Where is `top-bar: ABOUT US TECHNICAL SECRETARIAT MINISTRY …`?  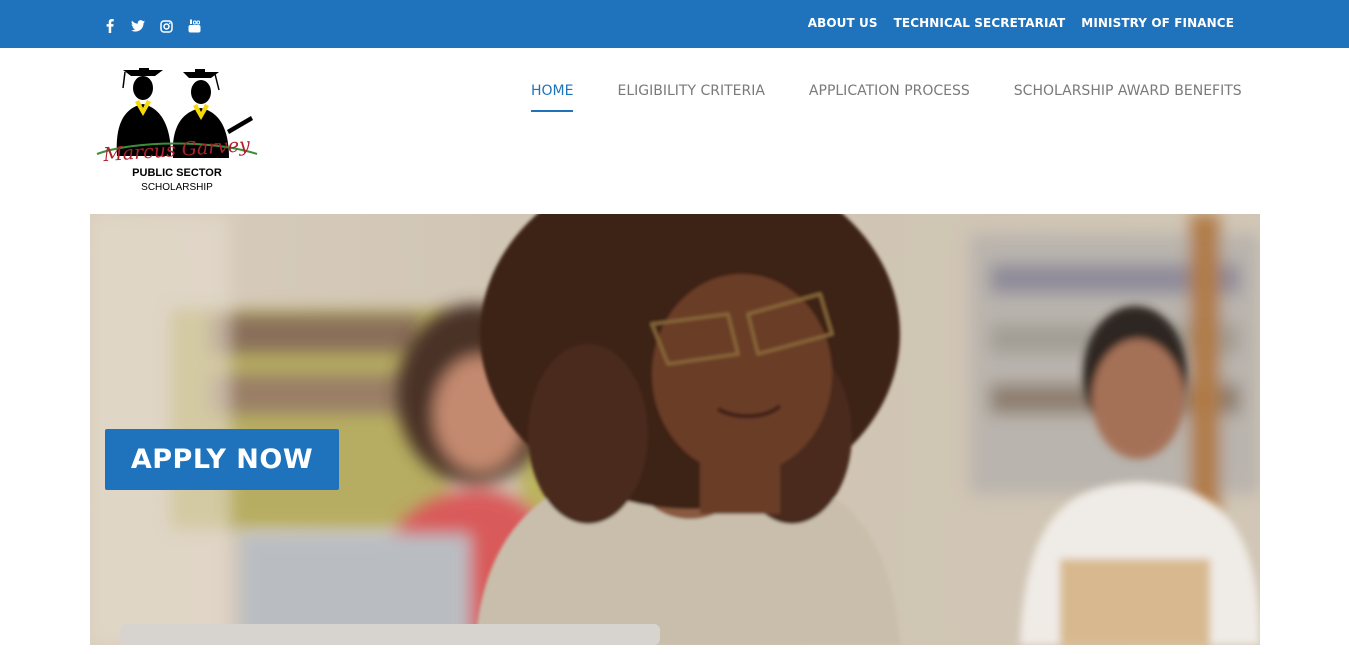
top-bar: ABOUT US TECHNICAL SECRETARIAT MINISTRY … is located at coordinates (674, 24).